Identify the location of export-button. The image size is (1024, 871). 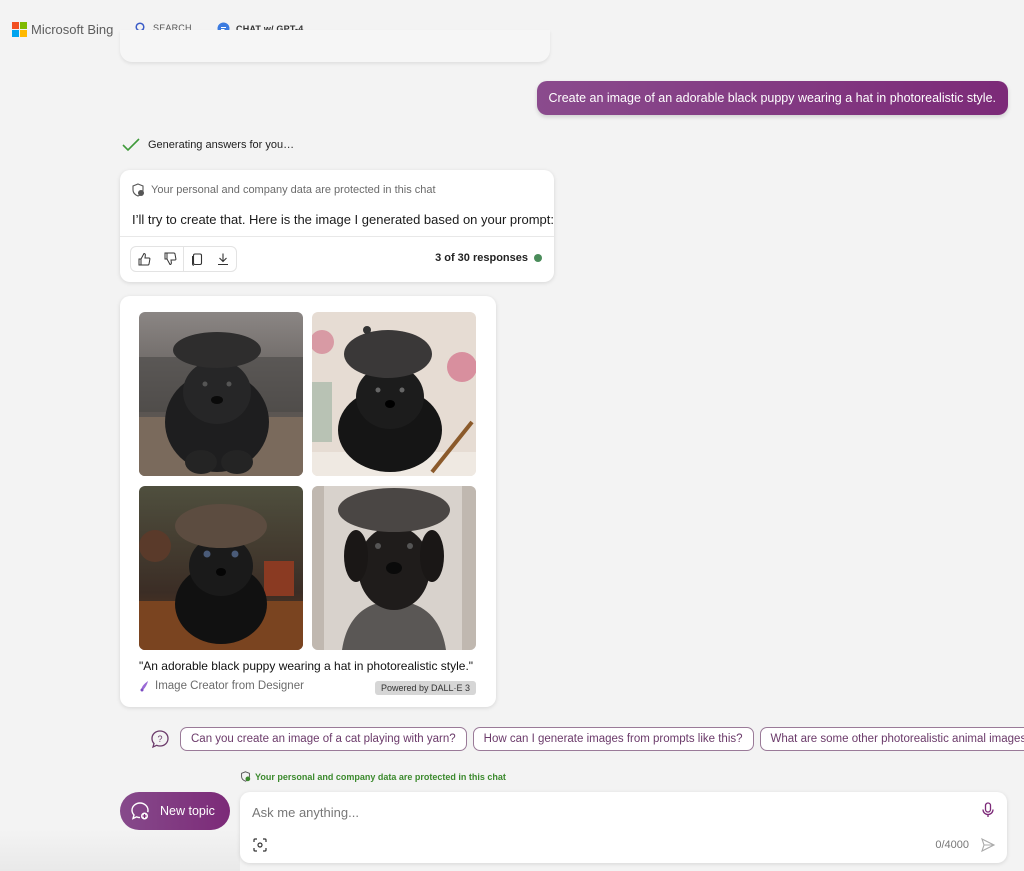
(223, 259).